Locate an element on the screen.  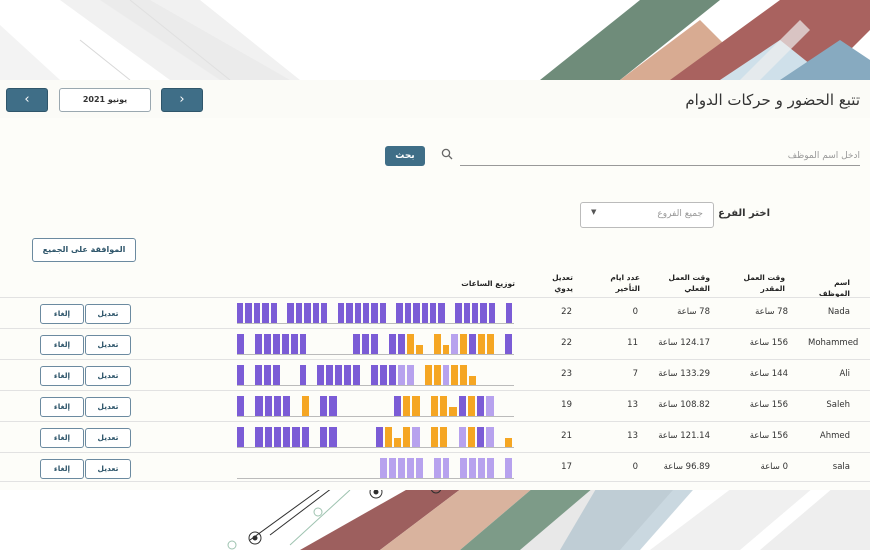
actual-hours: 108.82 ساعة is located at coordinates (684, 405).